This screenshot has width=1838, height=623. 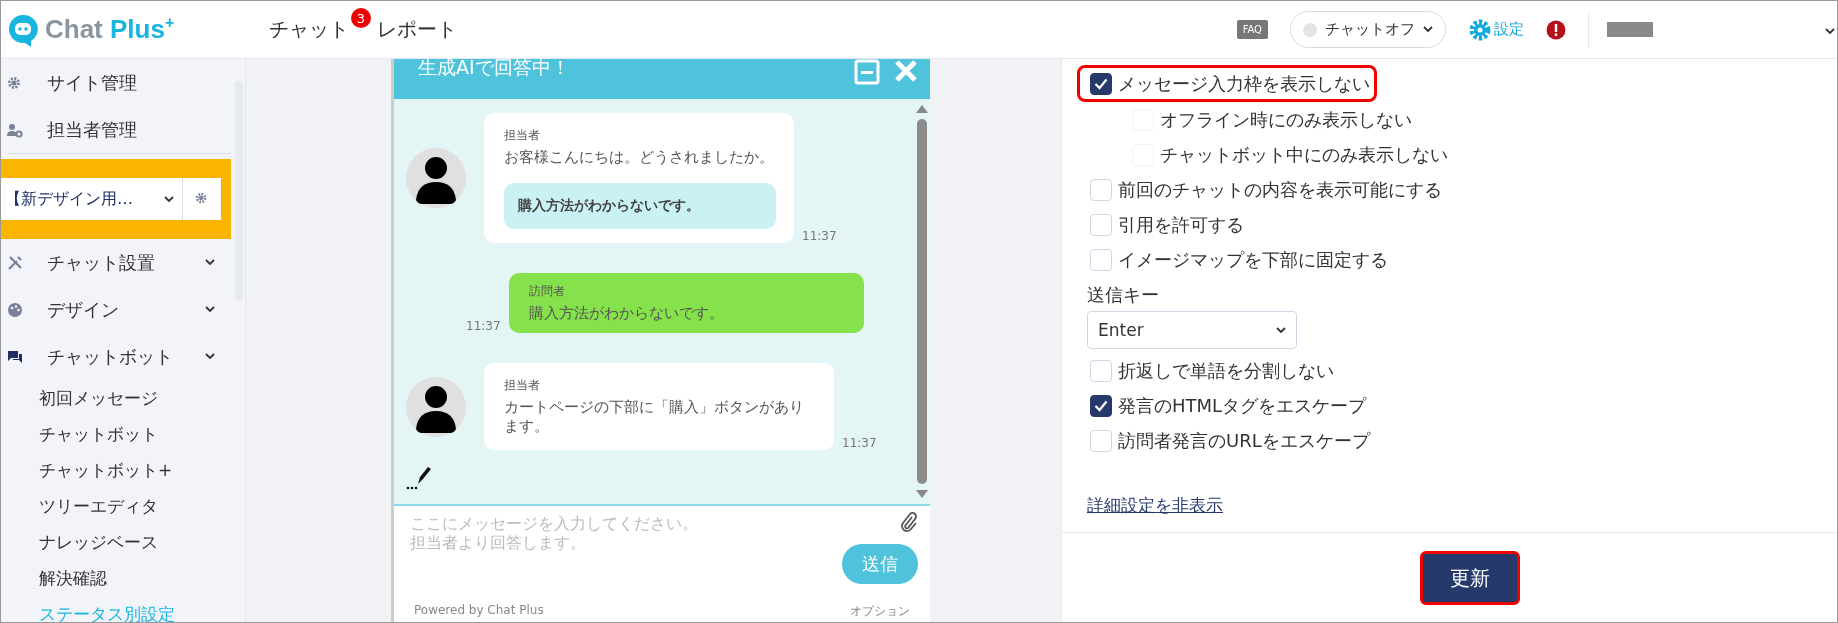 What do you see at coordinates (494, 67) in the screenshot?
I see `chat-title: 生成AIで回答中！` at bounding box center [494, 67].